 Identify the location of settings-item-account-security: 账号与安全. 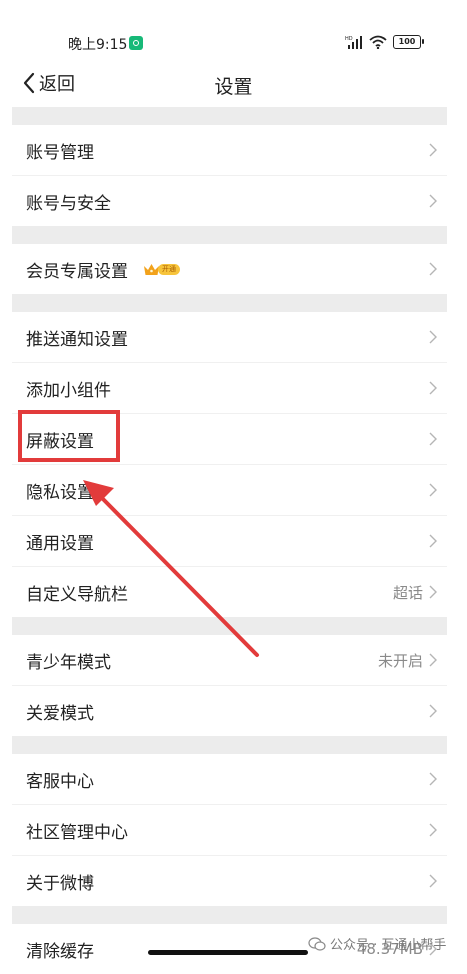
(229, 201).